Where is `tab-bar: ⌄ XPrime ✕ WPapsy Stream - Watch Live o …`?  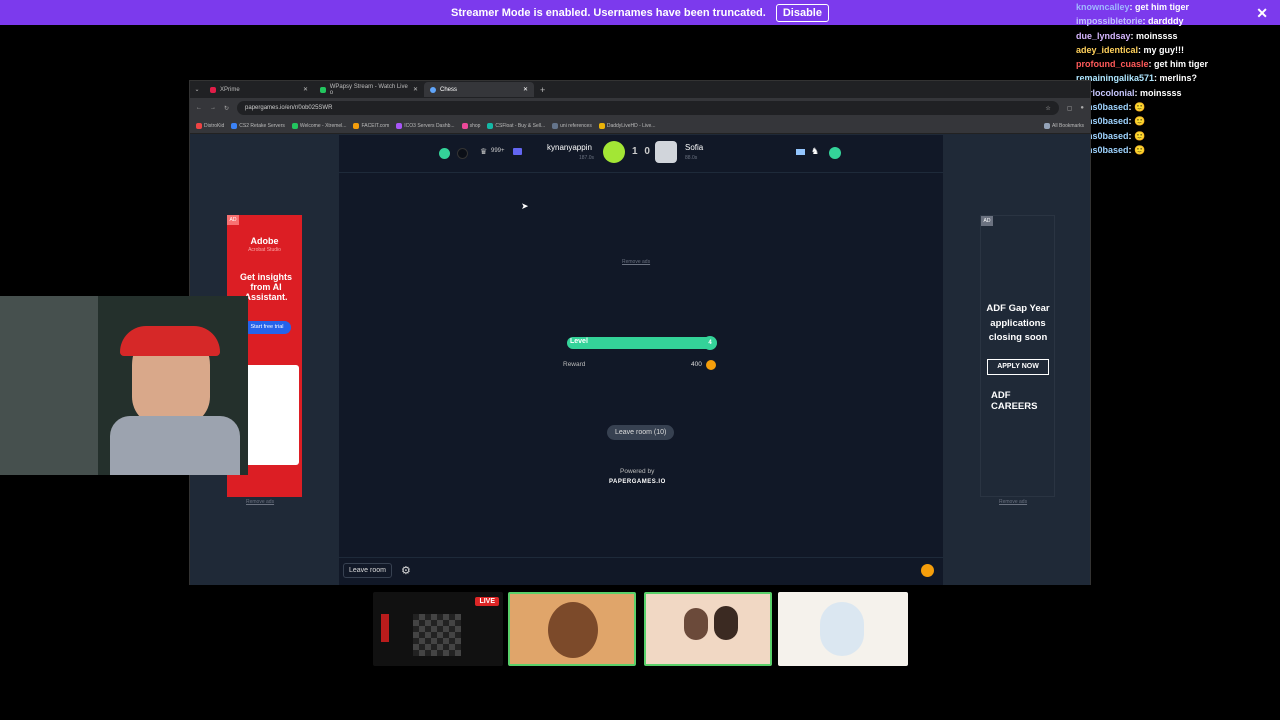
tab-bar: ⌄ XPrime ✕ WPapsy Stream - Watch Live o … is located at coordinates (640, 89).